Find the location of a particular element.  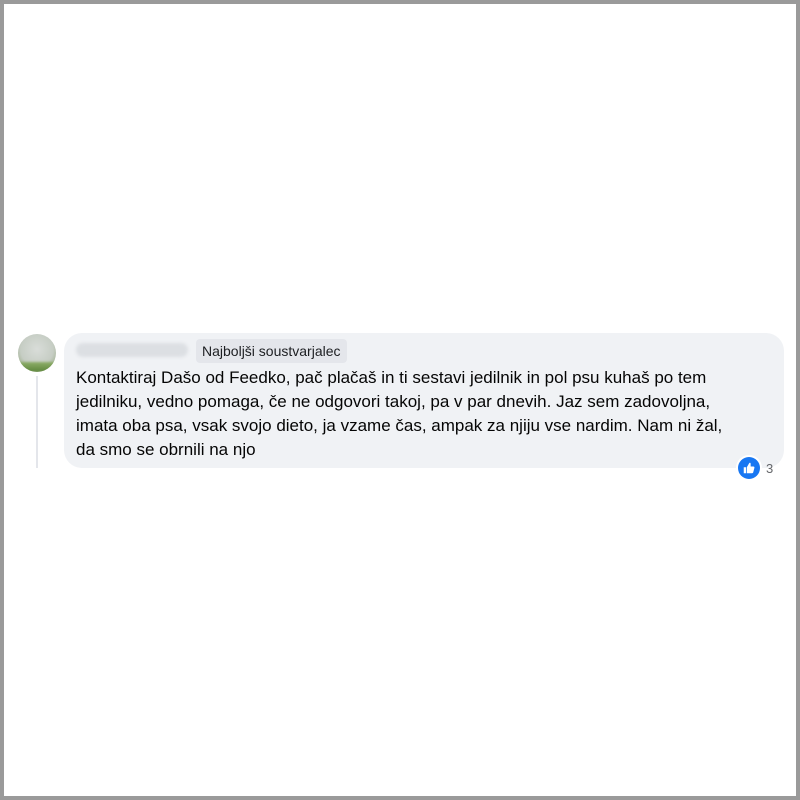

reaction-summary: 3 is located at coordinates (755, 468).